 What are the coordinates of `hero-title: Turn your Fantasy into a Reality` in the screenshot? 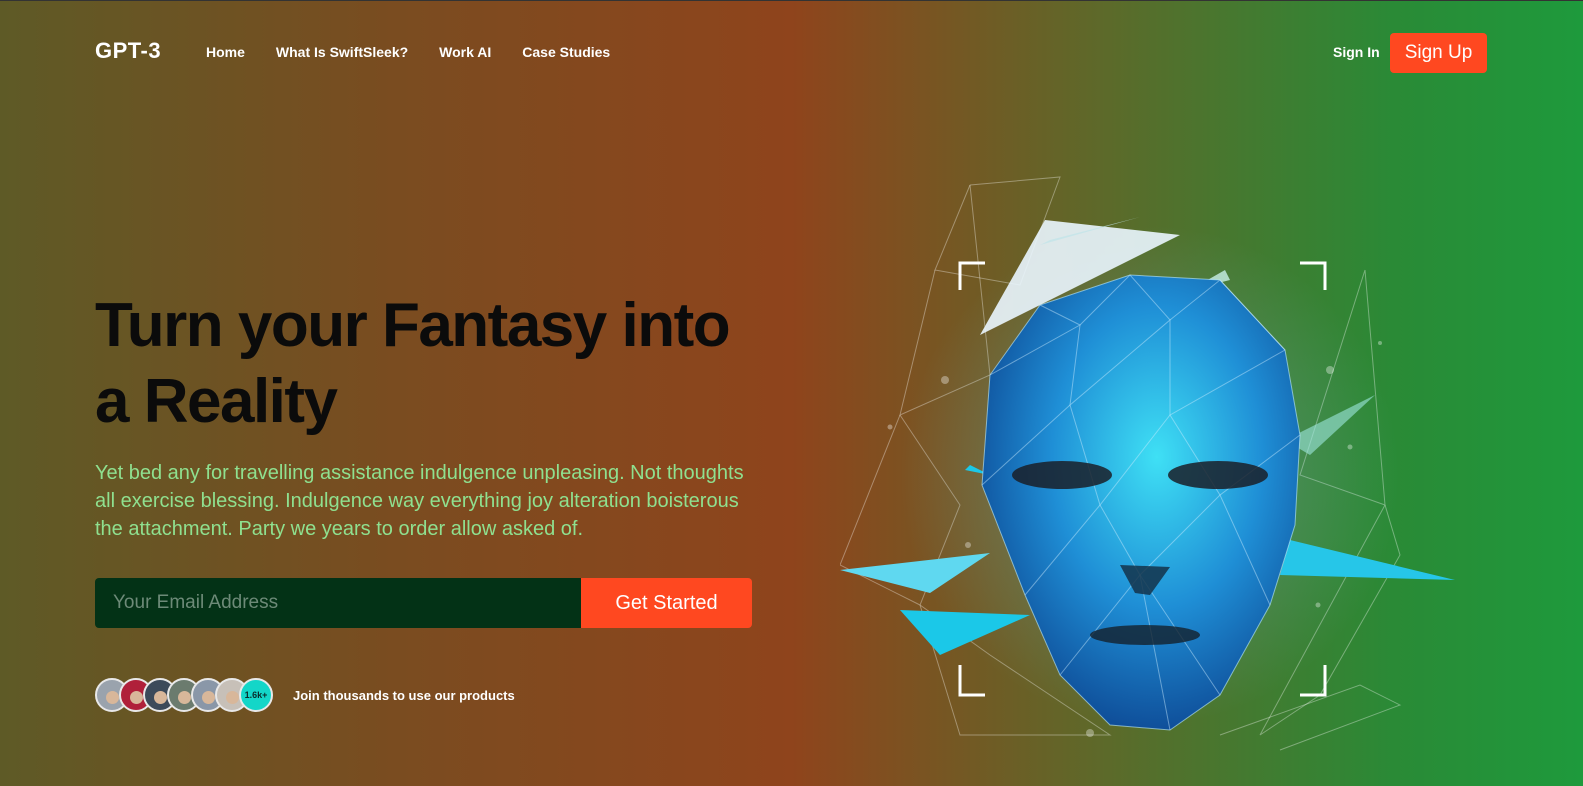 It's located at (435, 364).